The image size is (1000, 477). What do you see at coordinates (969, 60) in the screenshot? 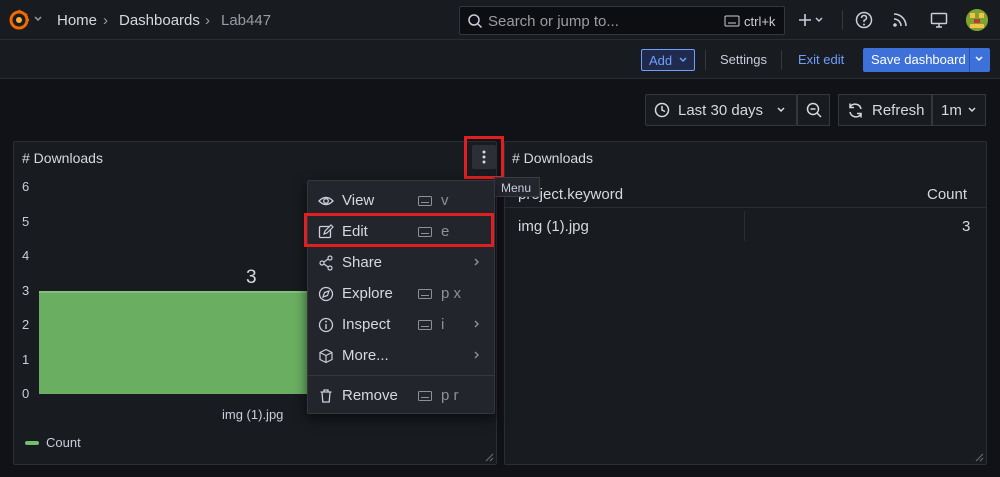
I see `save-split` at bounding box center [969, 60].